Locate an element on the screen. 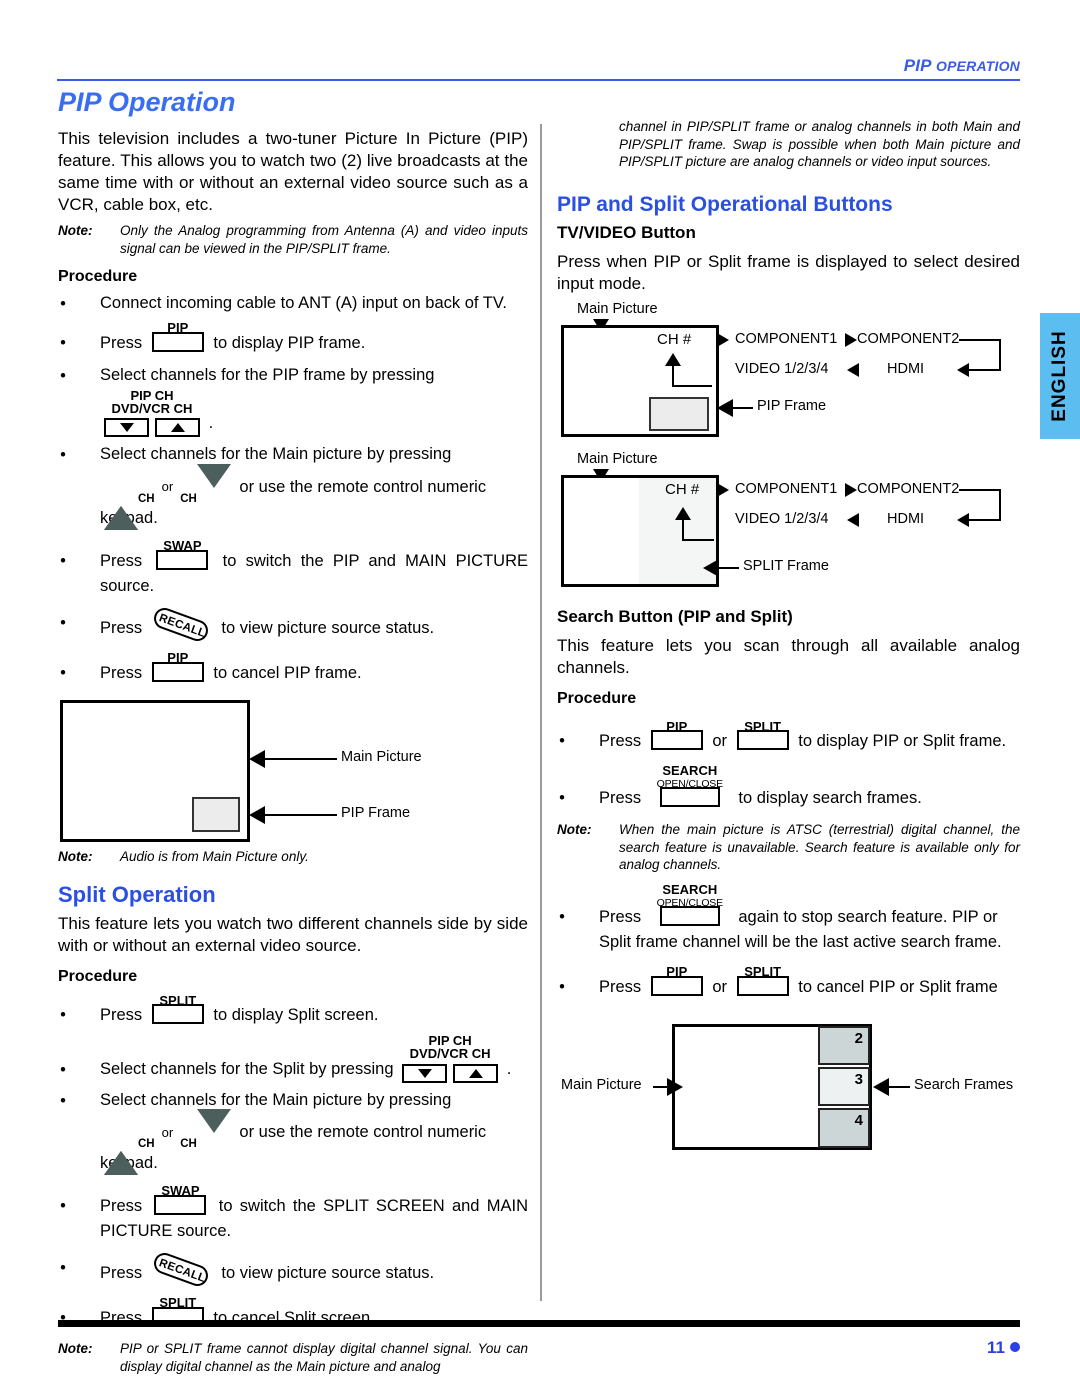 The height and width of the screenshot is (1397, 1080). list-item: • Press SPLIT to display Split screen. is located at coordinates (293, 1011).